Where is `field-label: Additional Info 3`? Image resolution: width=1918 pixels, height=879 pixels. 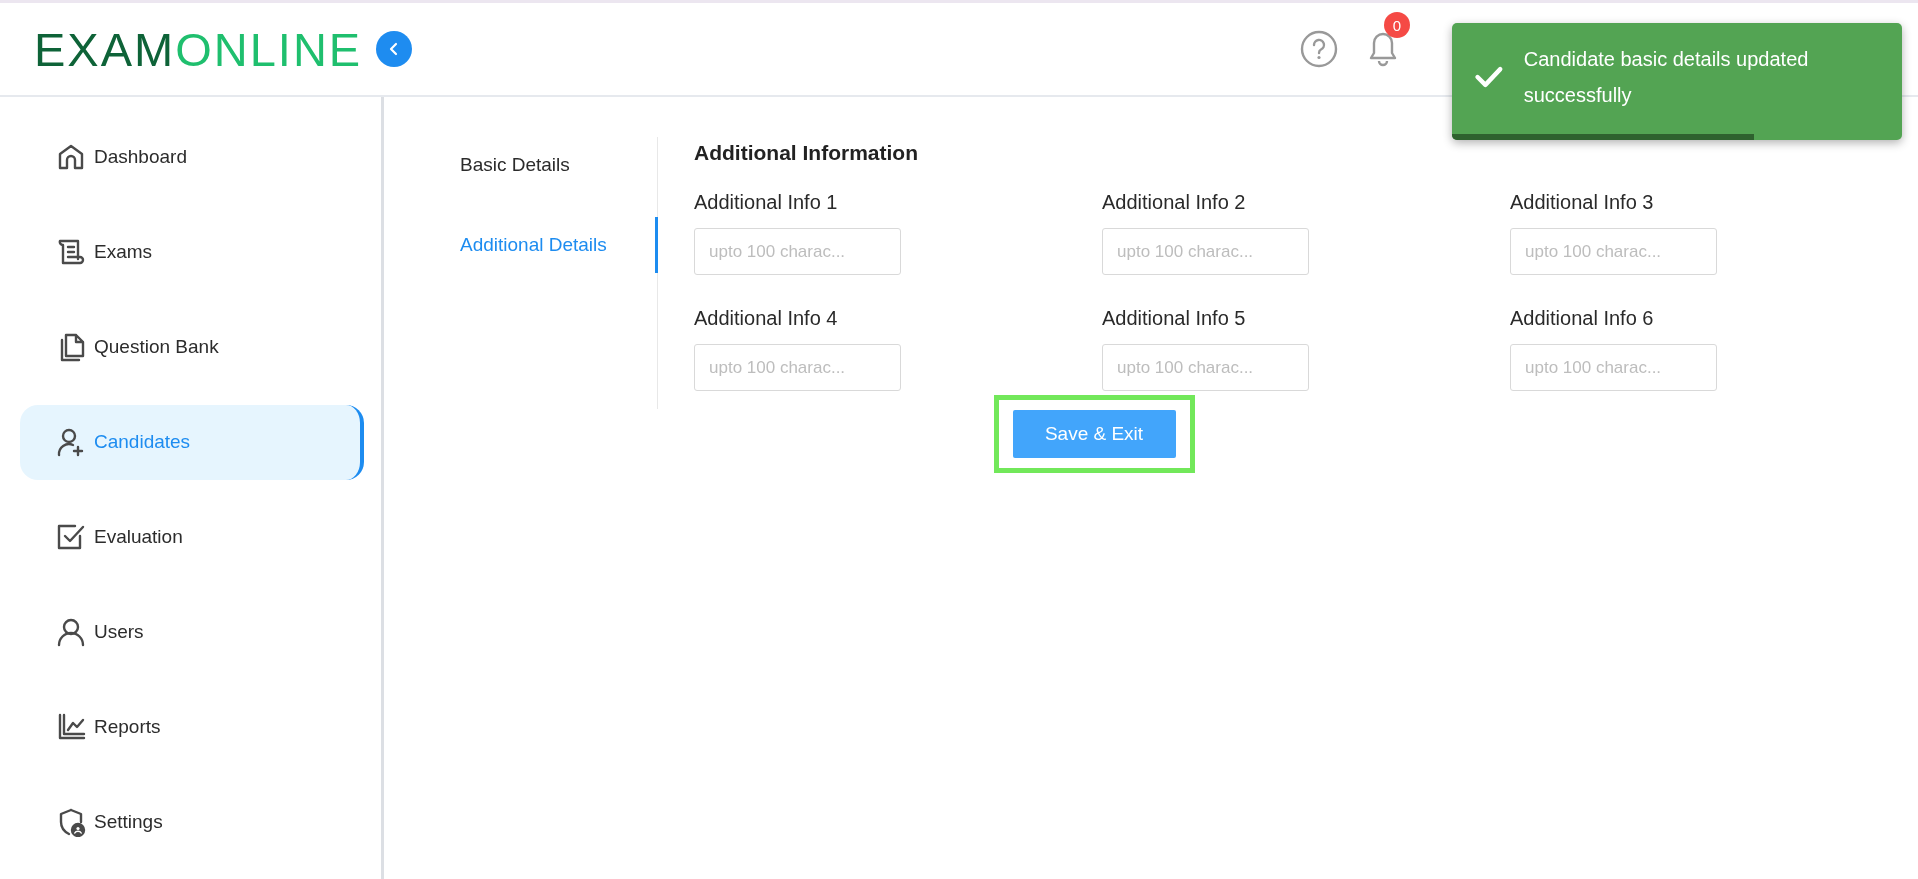 field-label: Additional Info 3 is located at coordinates (1582, 202).